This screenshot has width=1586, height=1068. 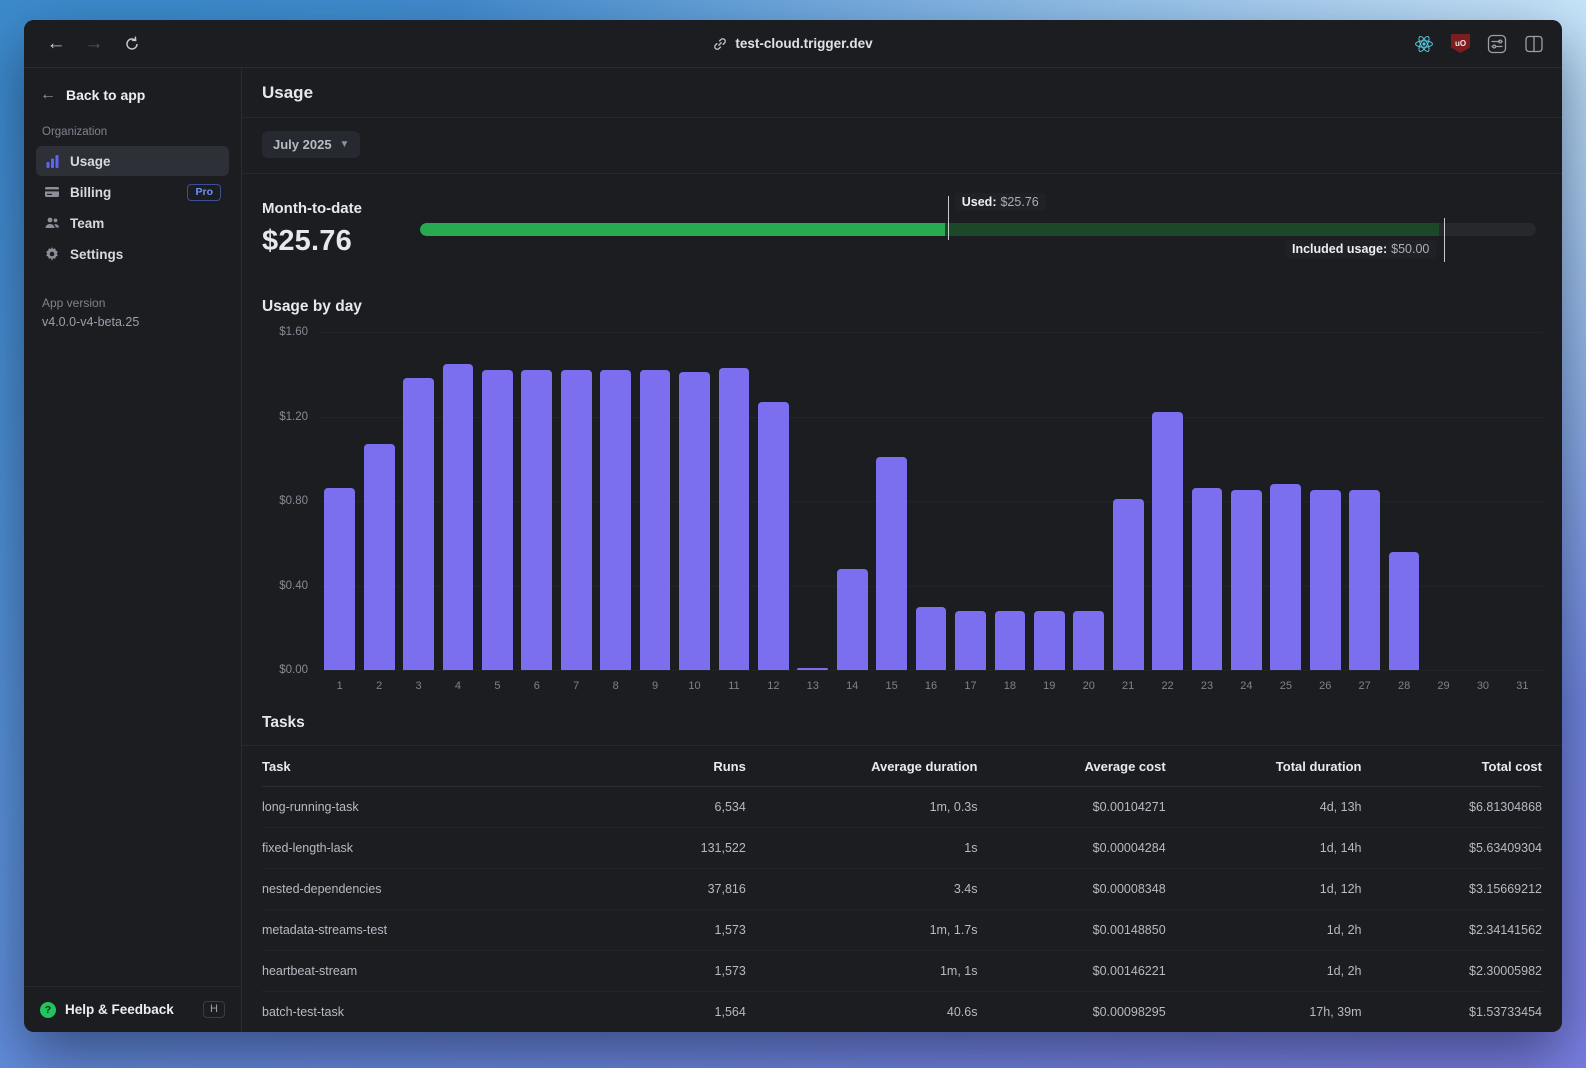 What do you see at coordinates (132, 192) in the screenshot?
I see `sidebar-item-billing: Billing Pro` at bounding box center [132, 192].